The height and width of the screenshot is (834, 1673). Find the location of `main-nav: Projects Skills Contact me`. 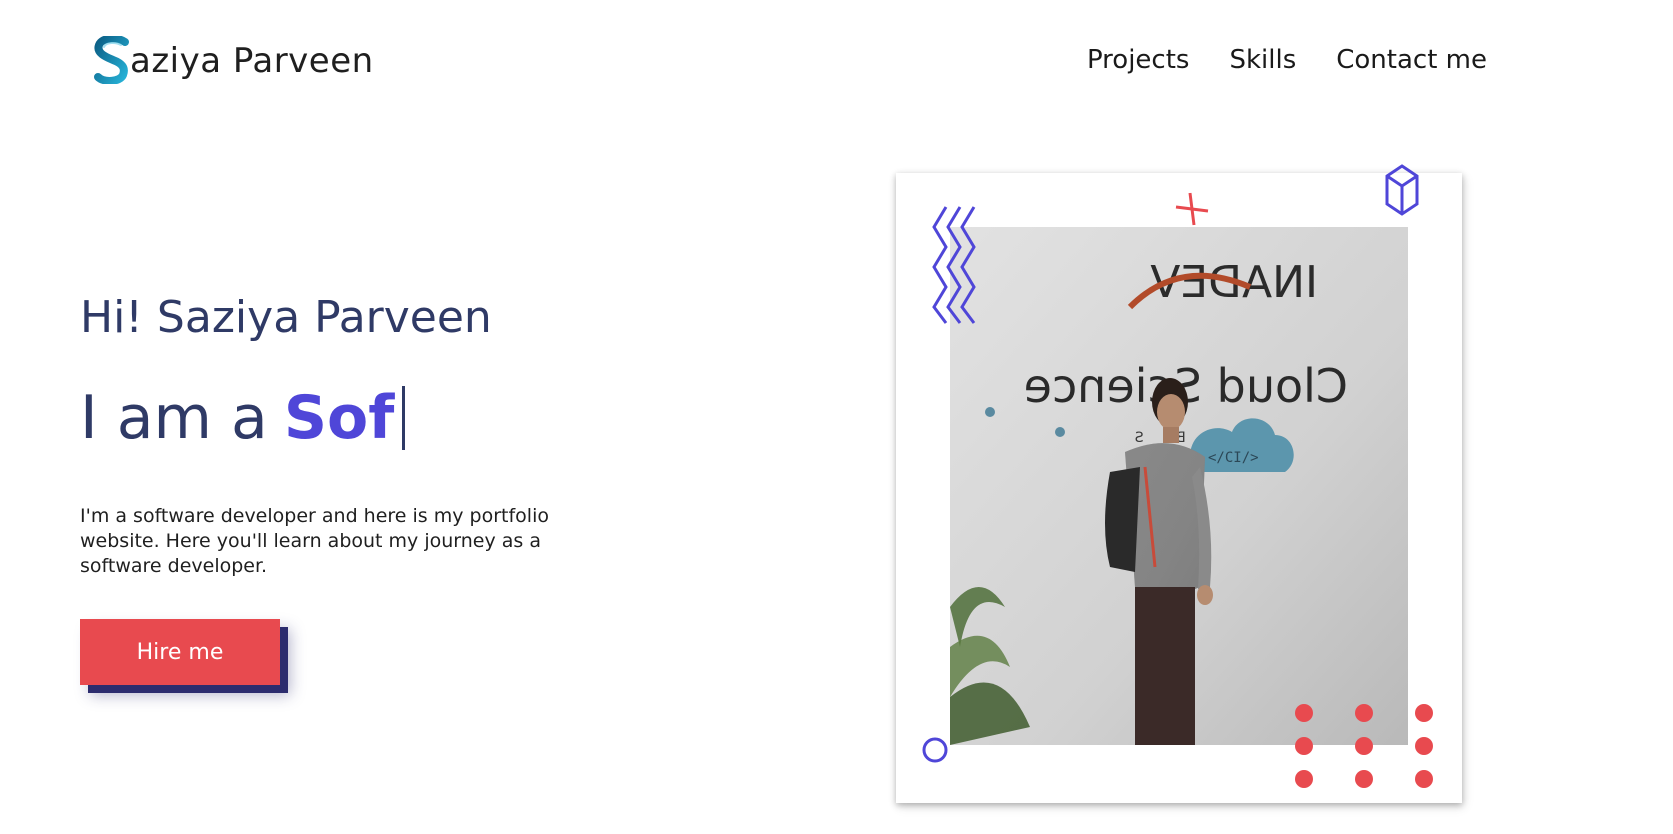

main-nav: Projects Skills Contact me is located at coordinates (1287, 60).